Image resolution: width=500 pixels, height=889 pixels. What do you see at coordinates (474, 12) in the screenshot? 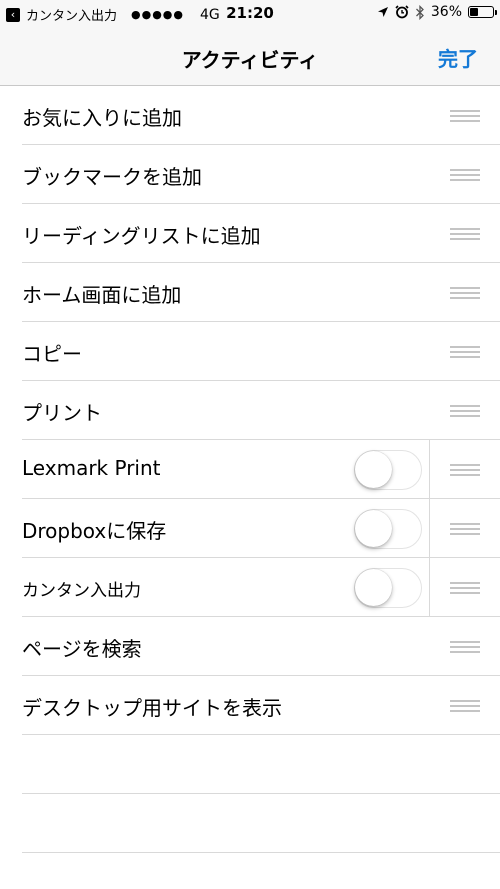
I see `battery-fill` at bounding box center [474, 12].